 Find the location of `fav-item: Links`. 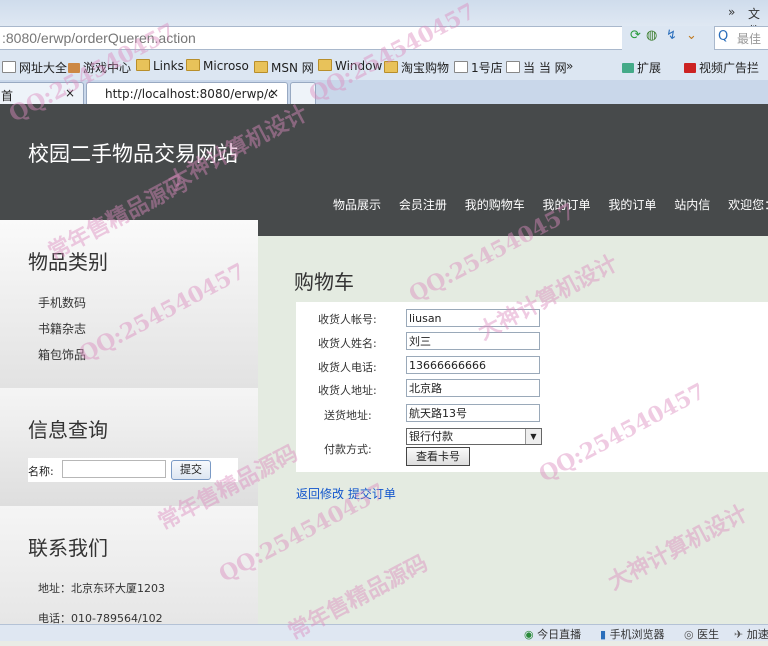

fav-item: Links is located at coordinates (160, 66).